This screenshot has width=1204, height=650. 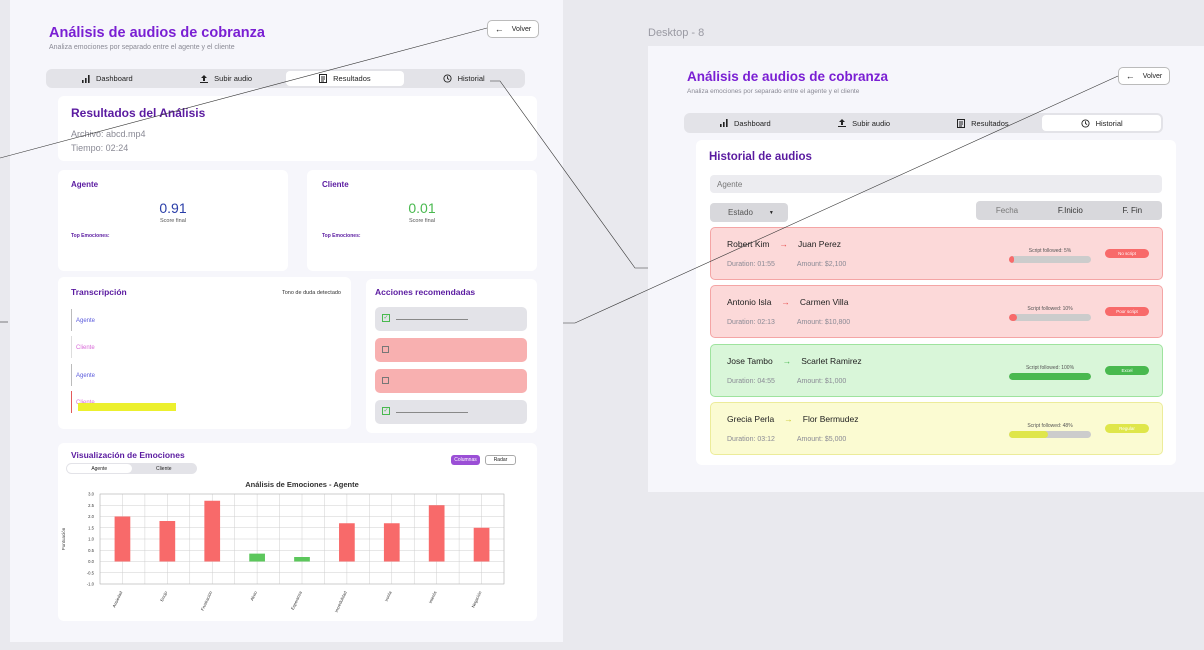 I want to click on fecha-label: Fecha, so click(x=1007, y=210).